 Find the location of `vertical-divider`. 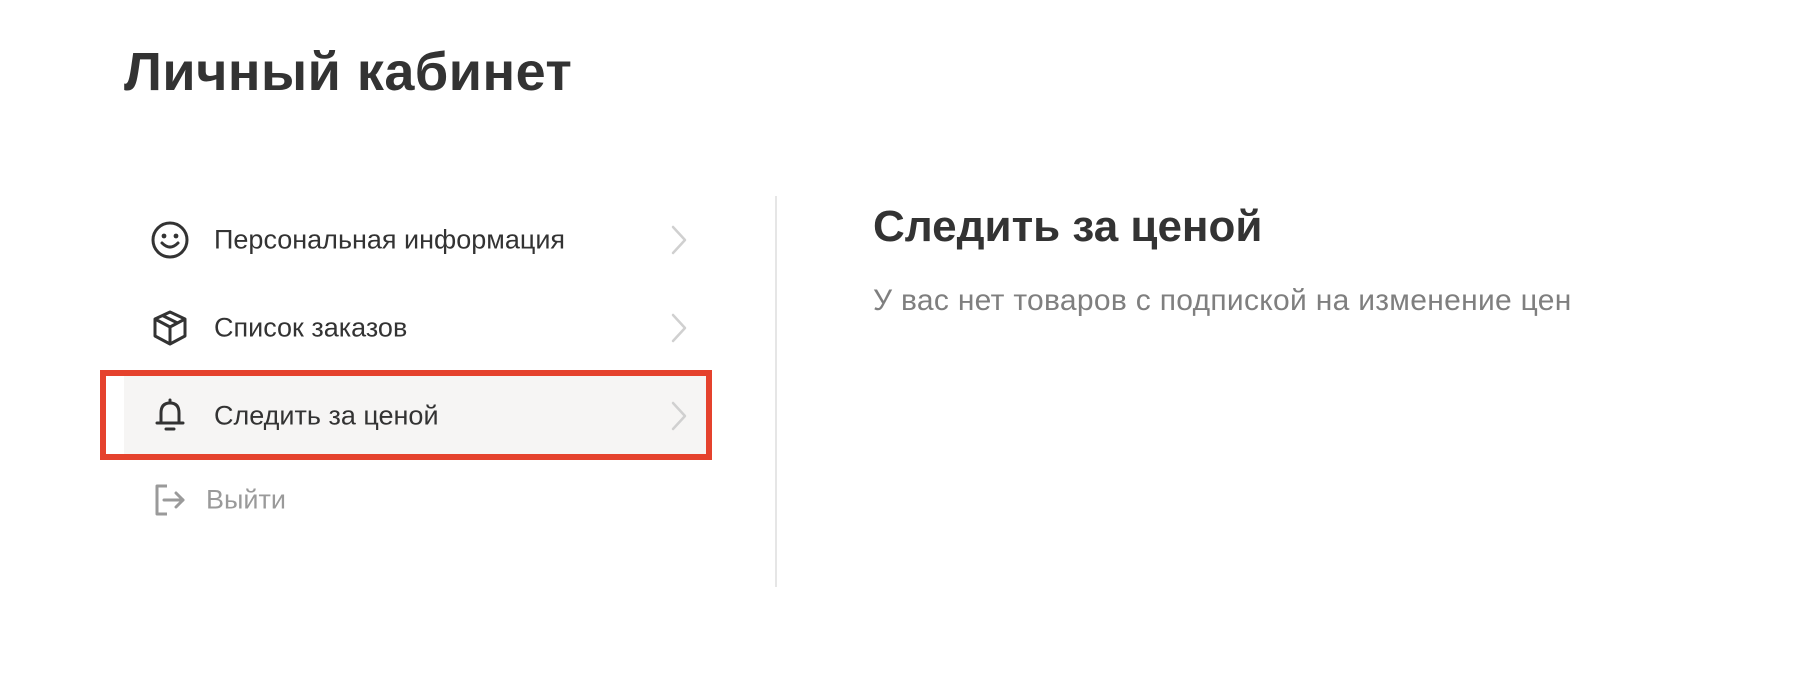

vertical-divider is located at coordinates (776, 391).